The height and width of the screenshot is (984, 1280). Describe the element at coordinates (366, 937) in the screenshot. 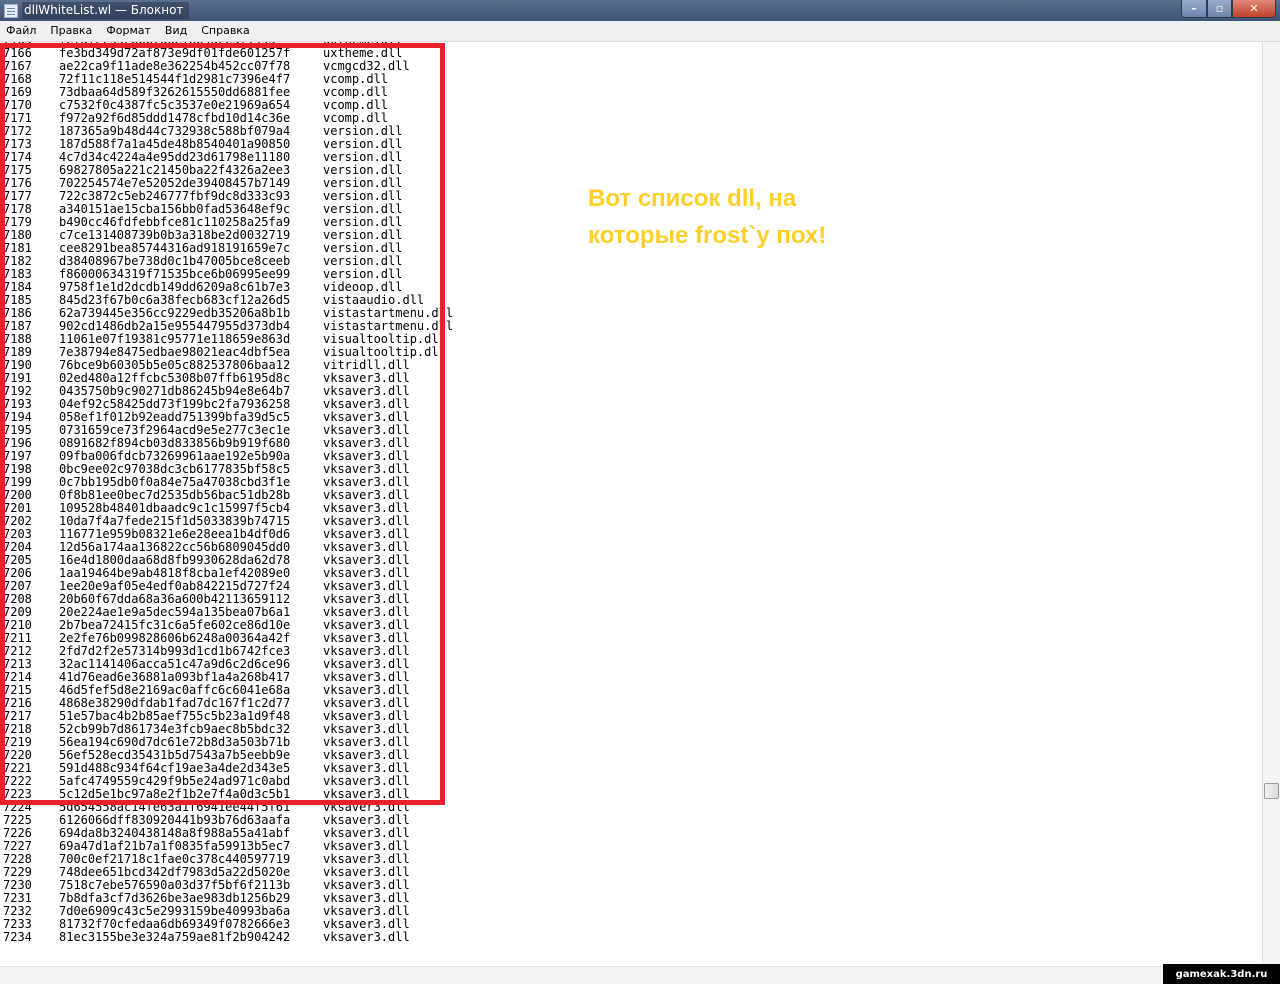

I see `line-filename: vksaver3.dll` at that location.